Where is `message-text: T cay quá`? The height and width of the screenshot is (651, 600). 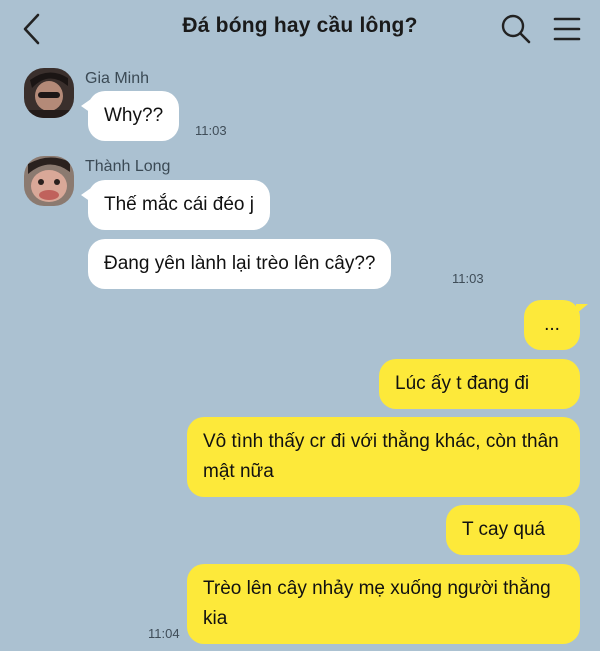
message-text: T cay quá is located at coordinates (504, 529).